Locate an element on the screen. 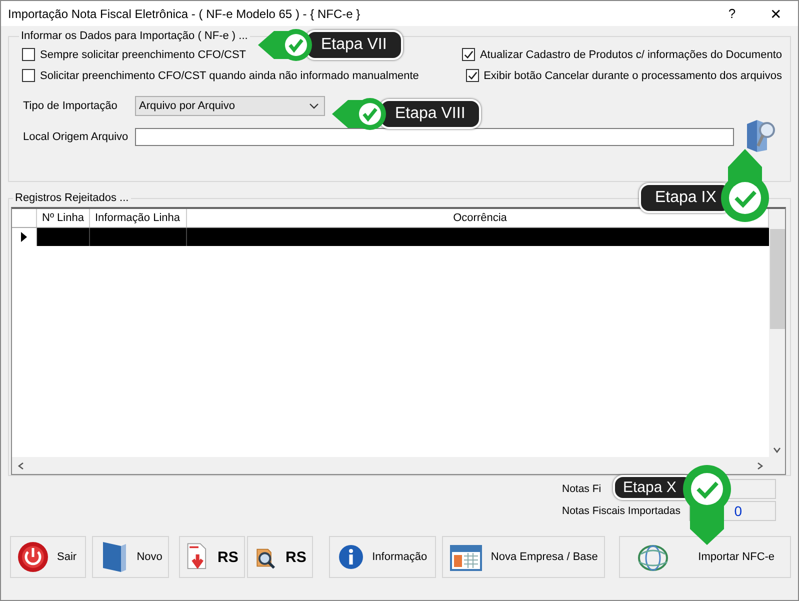  checkbox-label: Sempre solicitar preenchimento CFO/CST is located at coordinates (143, 54).